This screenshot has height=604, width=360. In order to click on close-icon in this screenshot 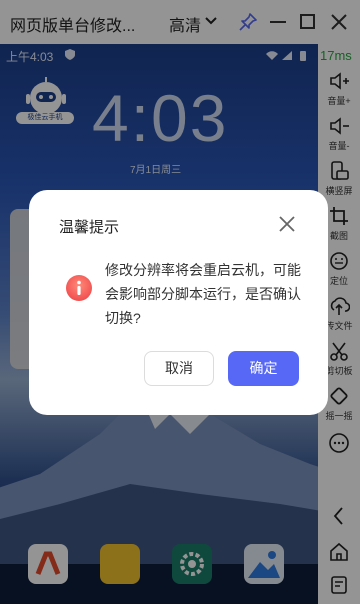, I will do `click(287, 224)`.